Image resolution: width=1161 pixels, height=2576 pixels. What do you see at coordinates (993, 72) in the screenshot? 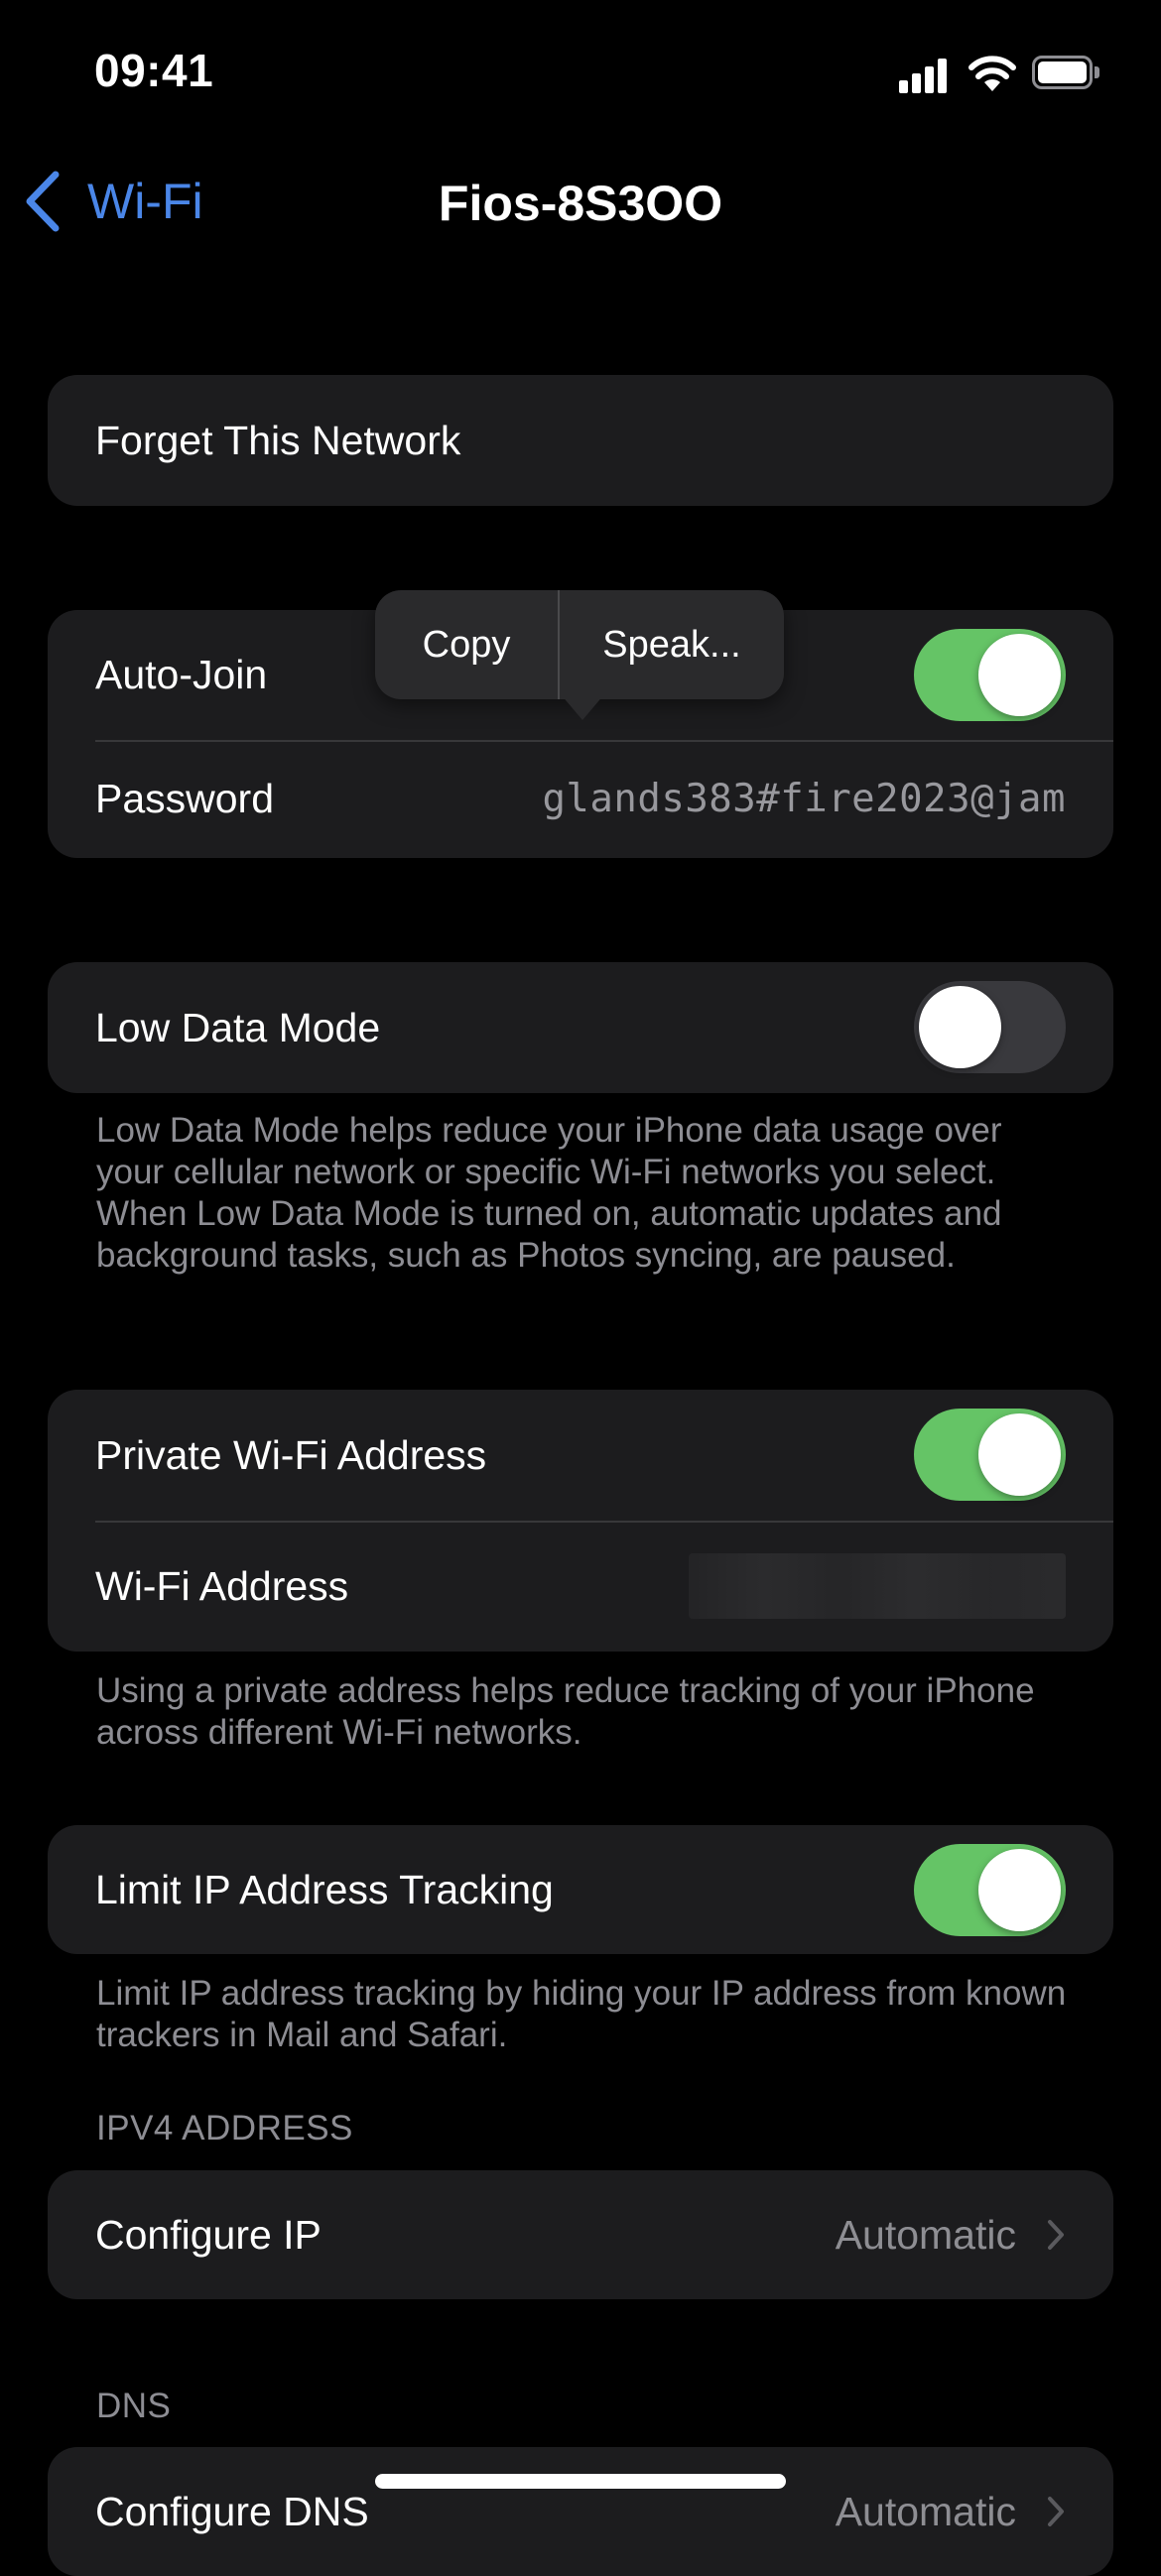
I see `wifi-icon` at bounding box center [993, 72].